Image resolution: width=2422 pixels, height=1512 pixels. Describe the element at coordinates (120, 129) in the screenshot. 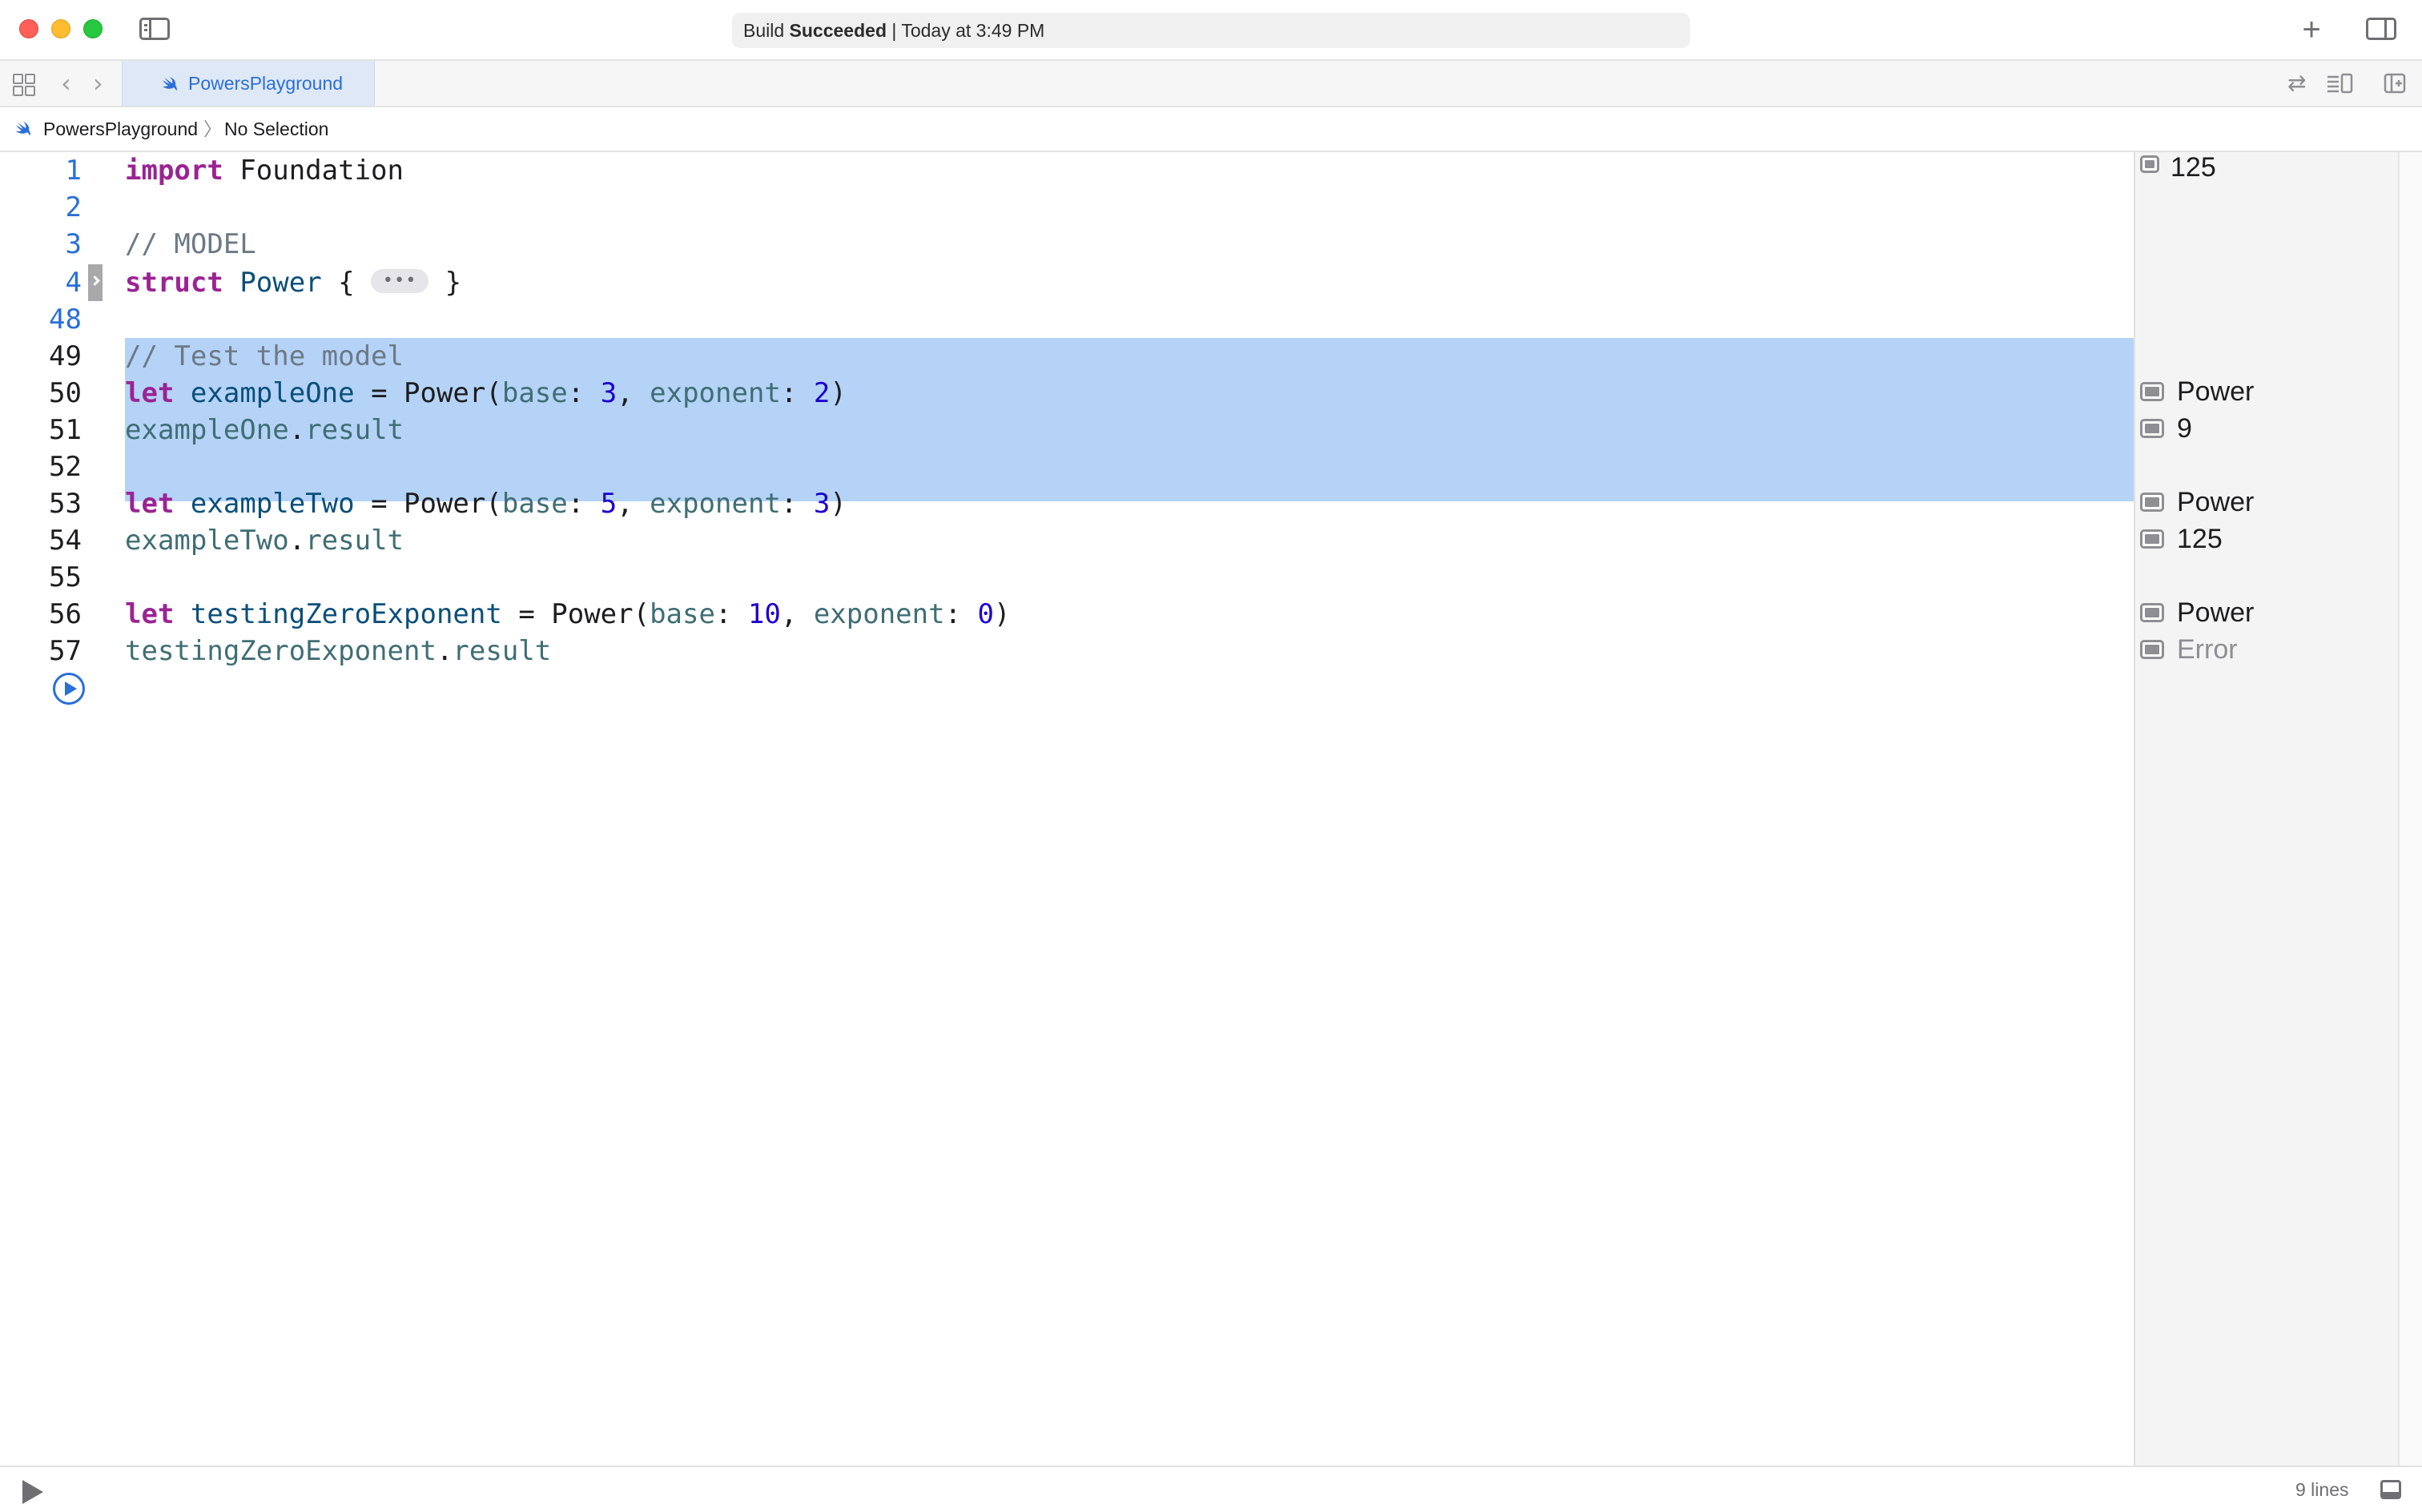

I see `breadcrumb-project: PowersPlayground` at that location.